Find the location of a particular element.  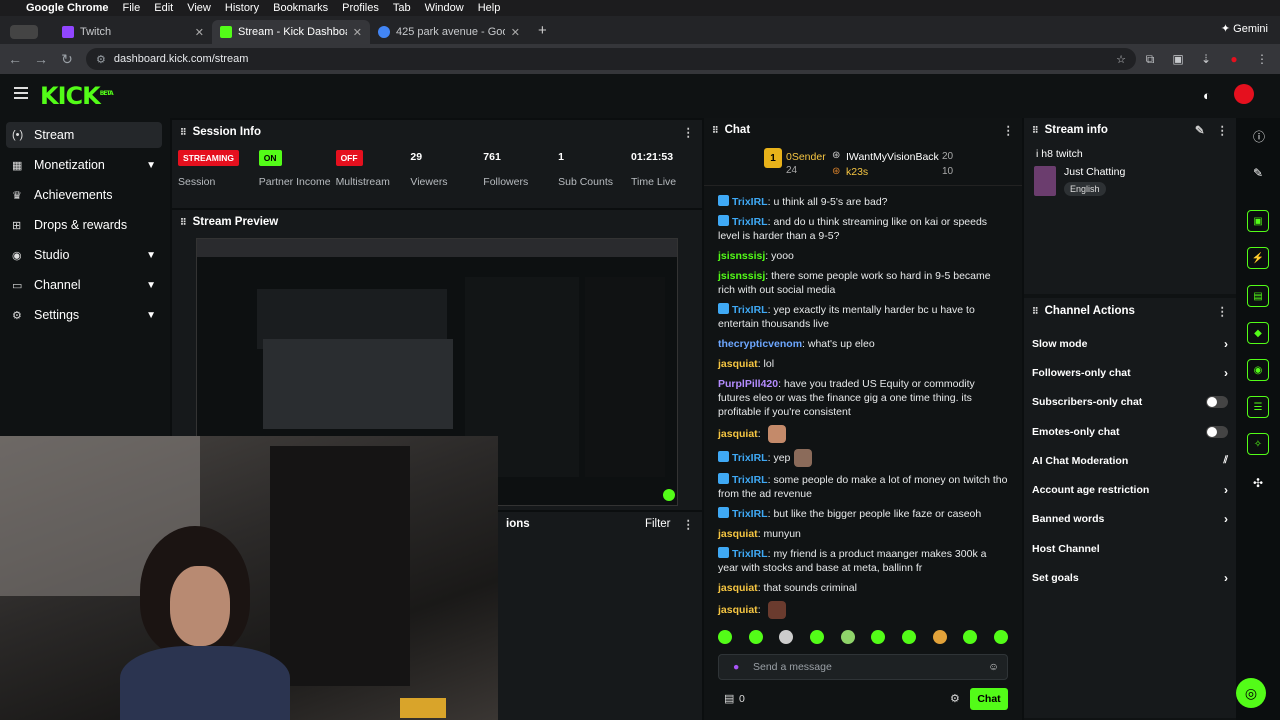

kick-logo: KICKBETA is located at coordinates (77, 96).